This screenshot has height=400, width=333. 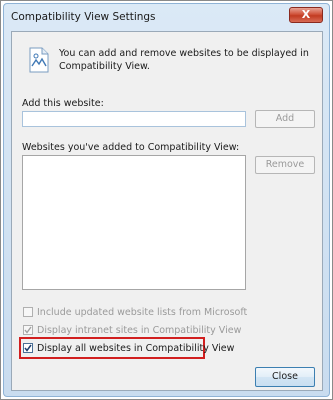 What do you see at coordinates (285, 377) in the screenshot?
I see `close-button: Close` at bounding box center [285, 377].